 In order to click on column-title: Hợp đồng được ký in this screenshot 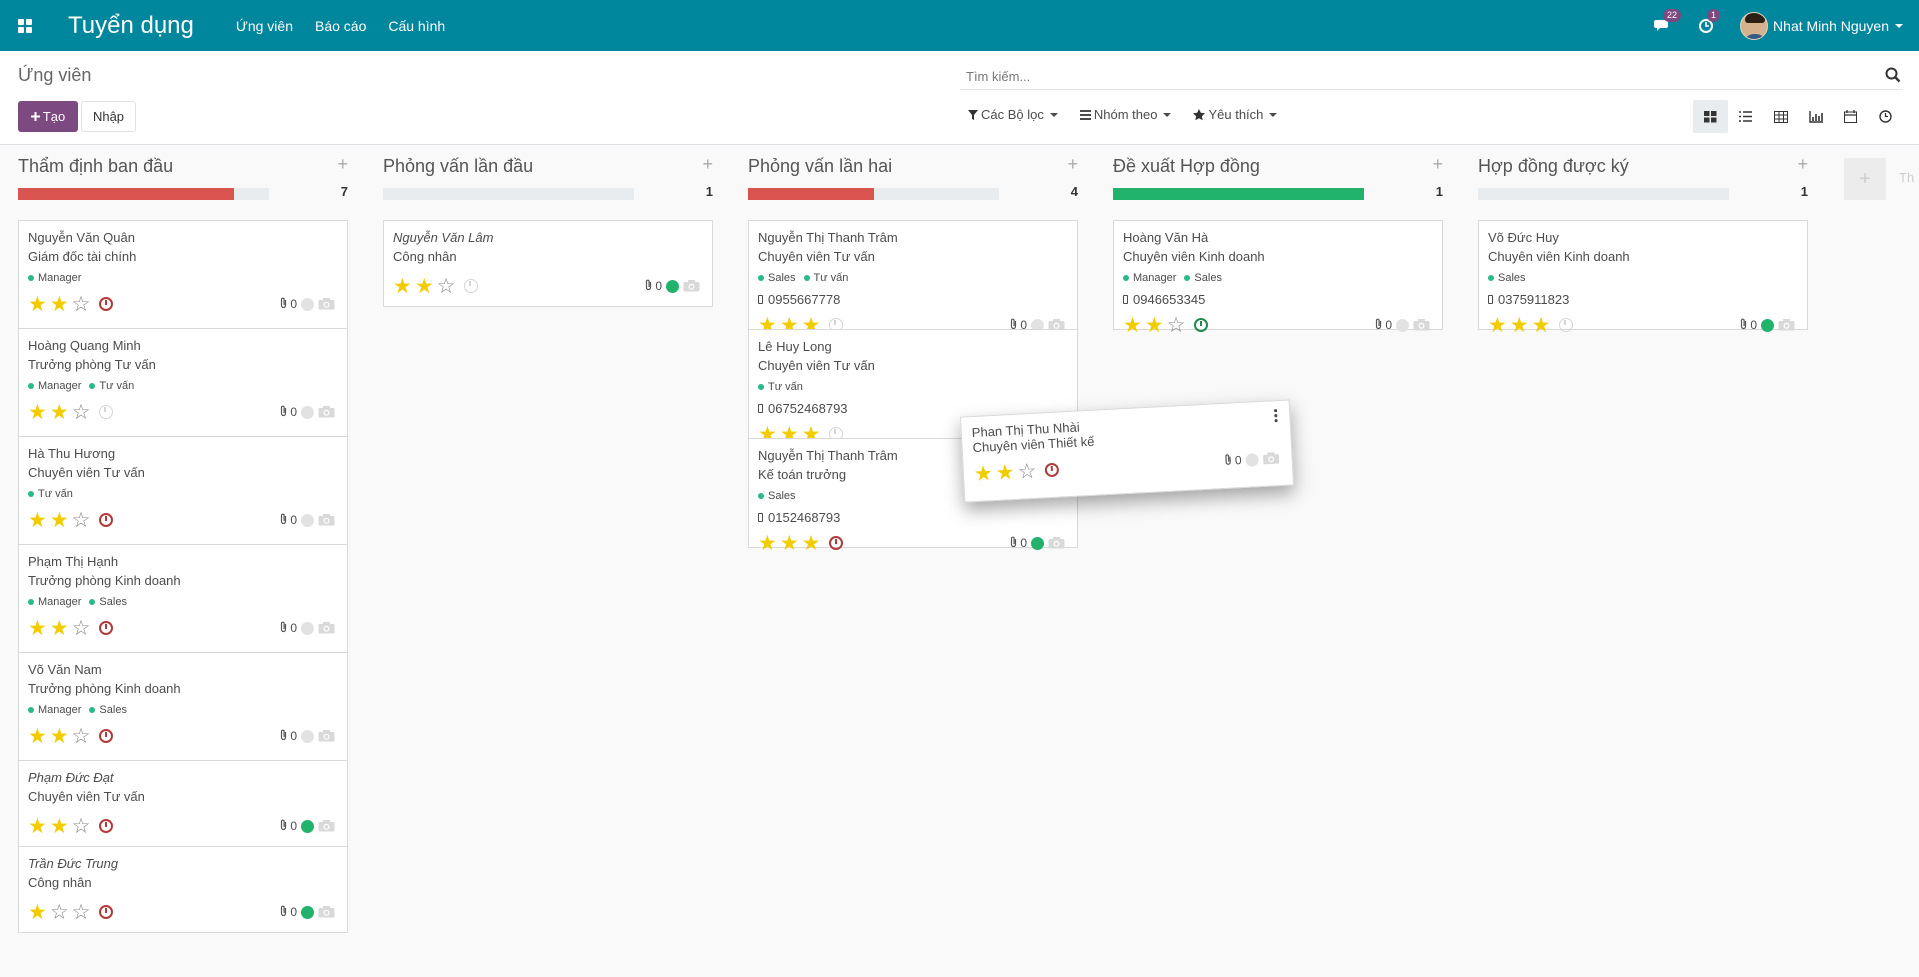, I will do `click(1553, 166)`.